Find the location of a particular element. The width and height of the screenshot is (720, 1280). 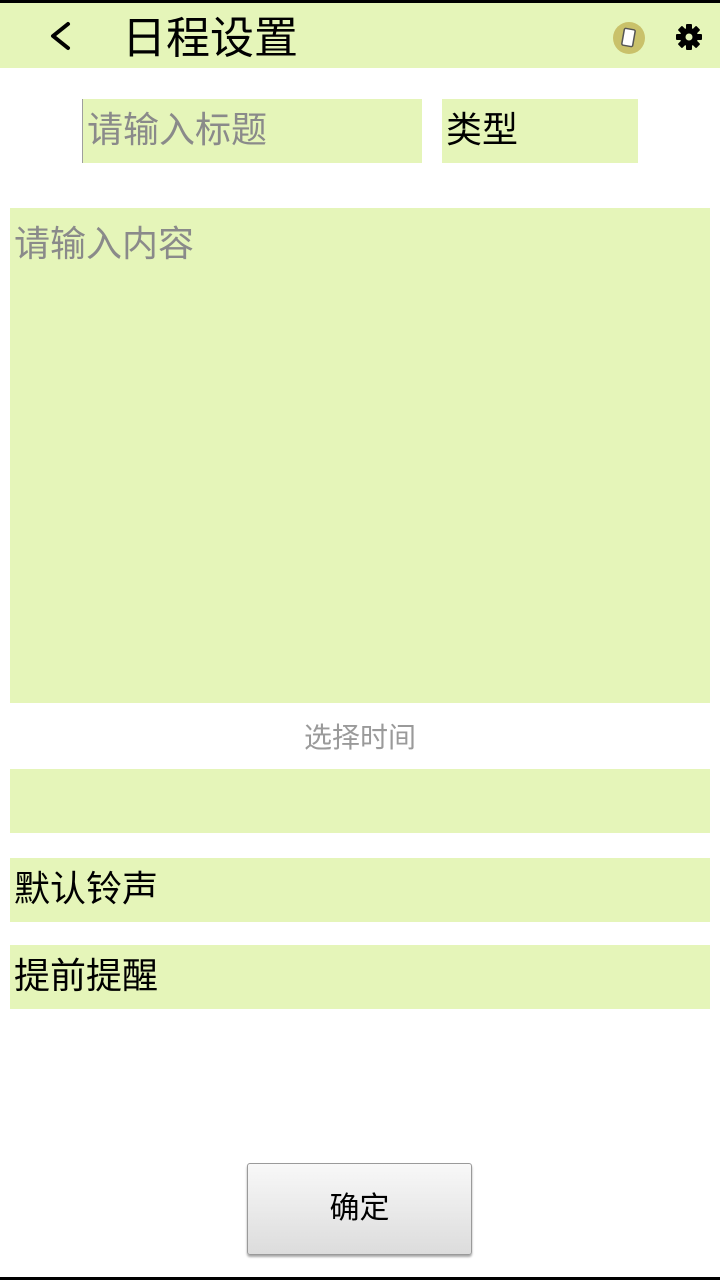

choose-time-label: 选择时间 is located at coordinates (359, 737).